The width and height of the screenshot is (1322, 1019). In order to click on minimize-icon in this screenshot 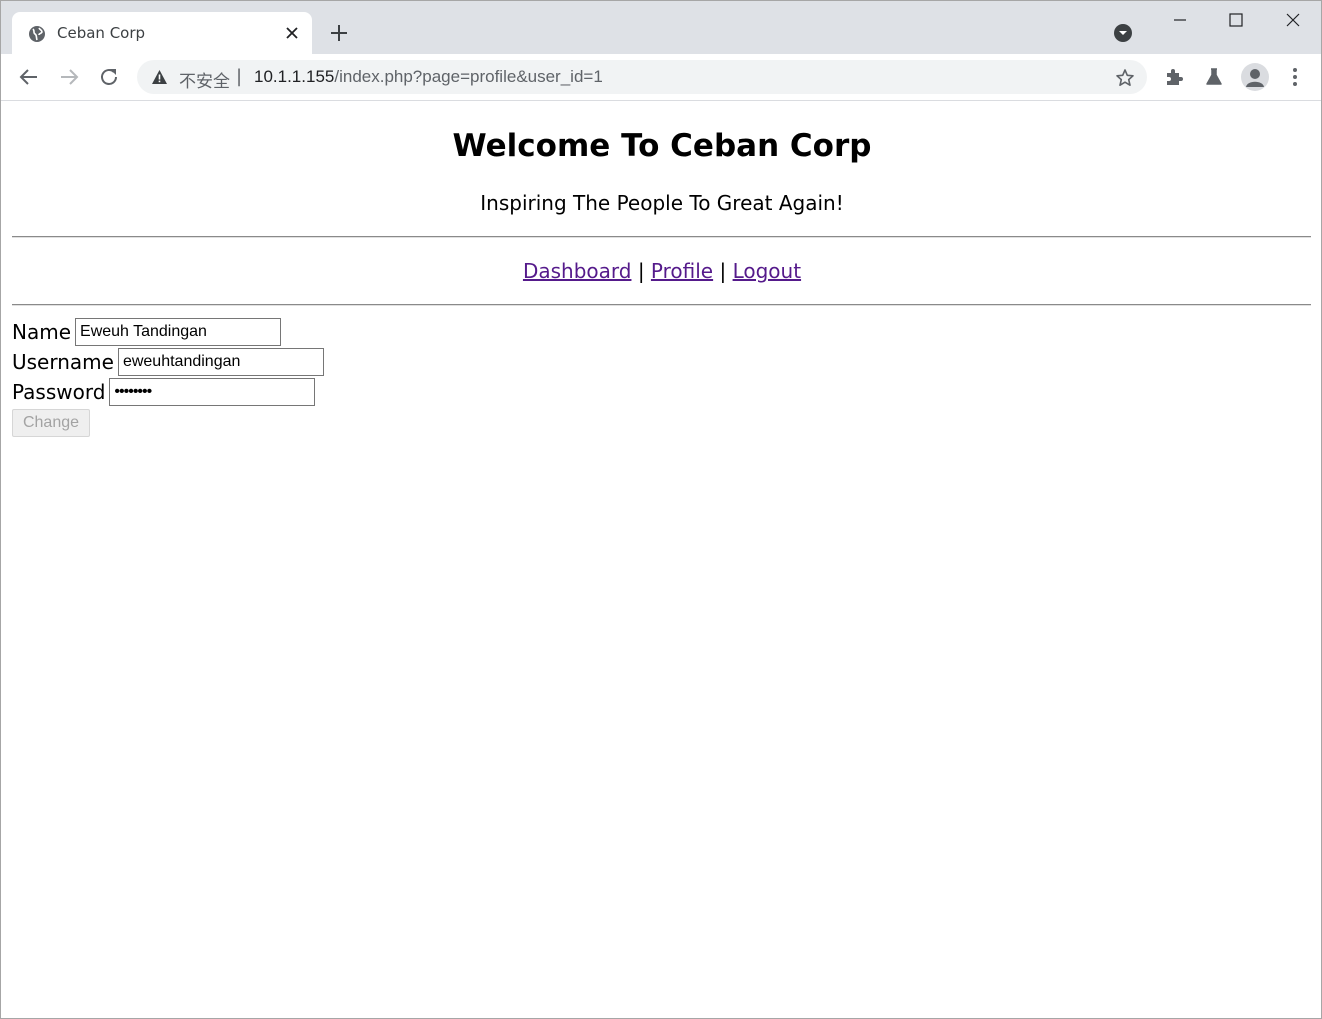, I will do `click(1180, 20)`.